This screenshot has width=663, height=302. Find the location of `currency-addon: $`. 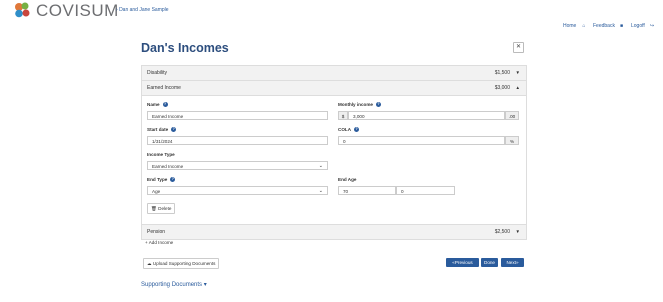

currency-addon: $ is located at coordinates (343, 115).